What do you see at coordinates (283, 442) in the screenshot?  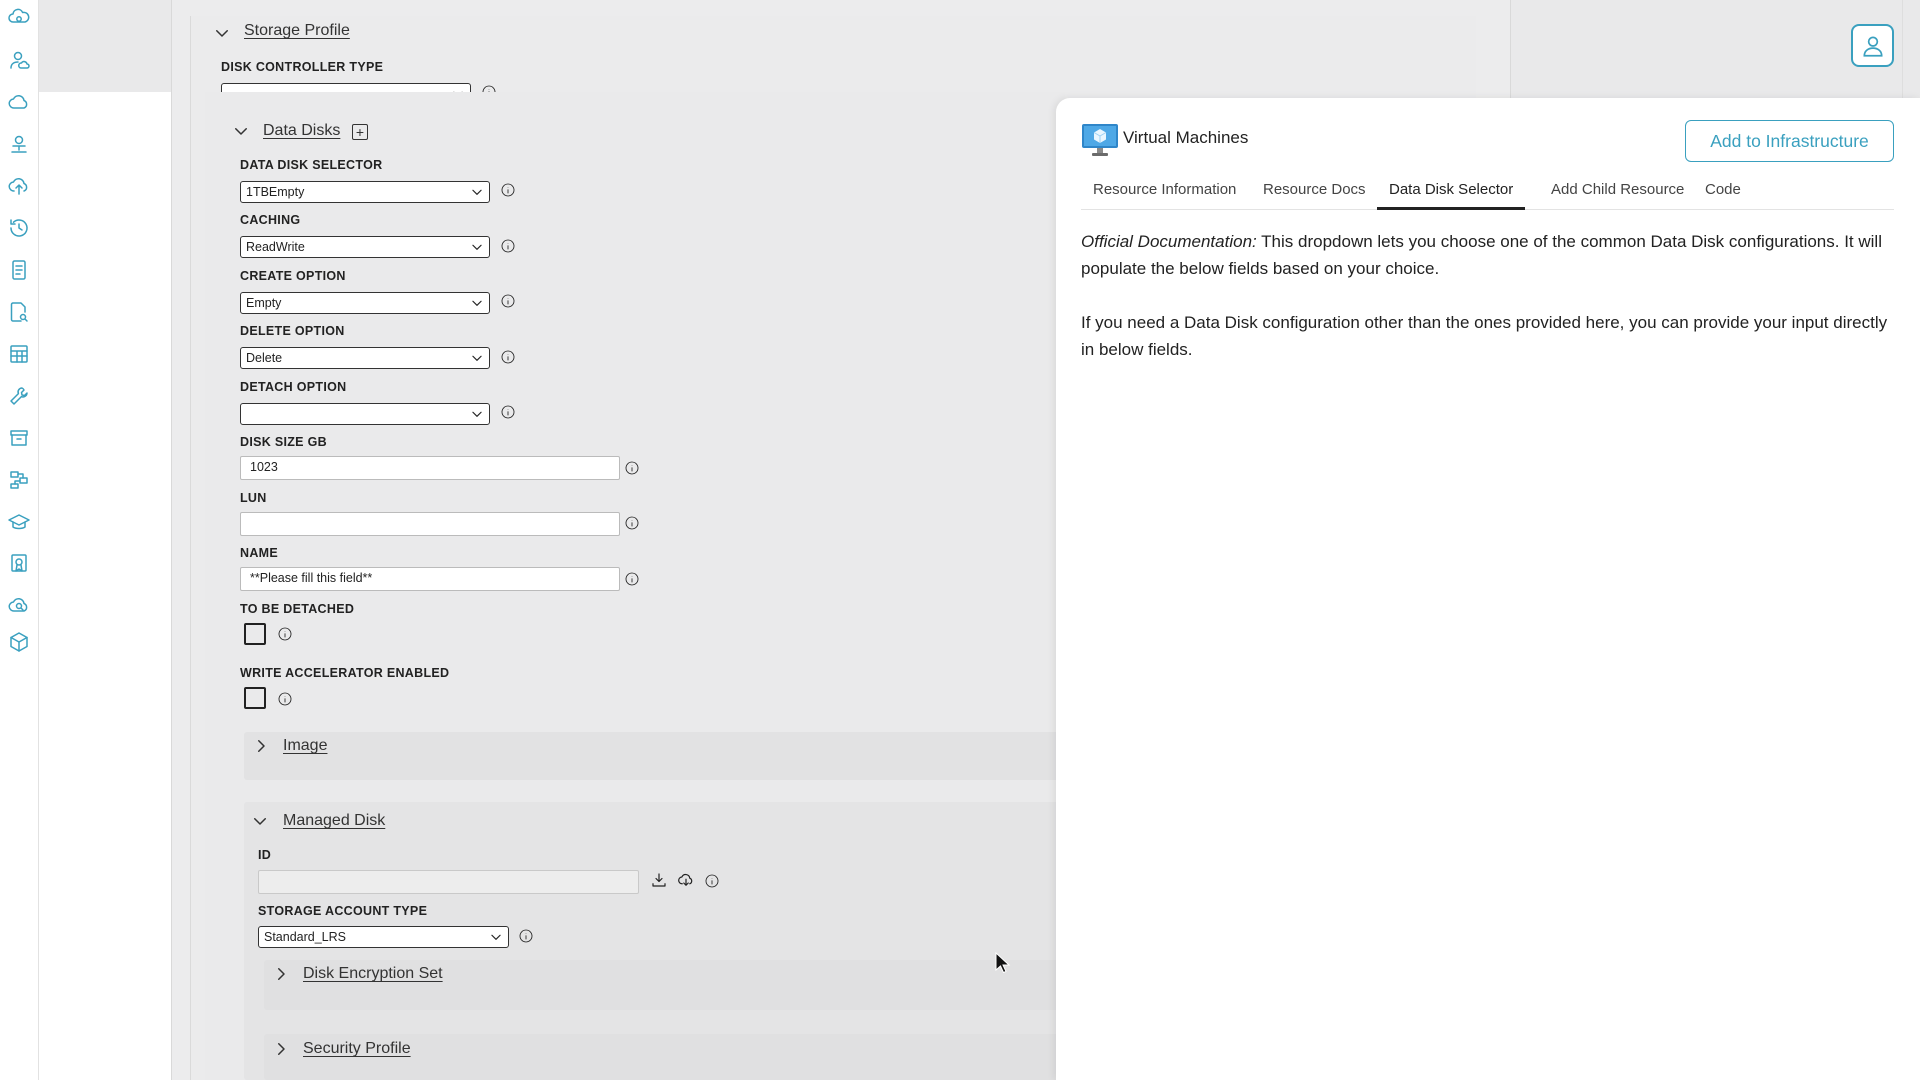 I see `disk-size-label: DISK SIZE GB` at bounding box center [283, 442].